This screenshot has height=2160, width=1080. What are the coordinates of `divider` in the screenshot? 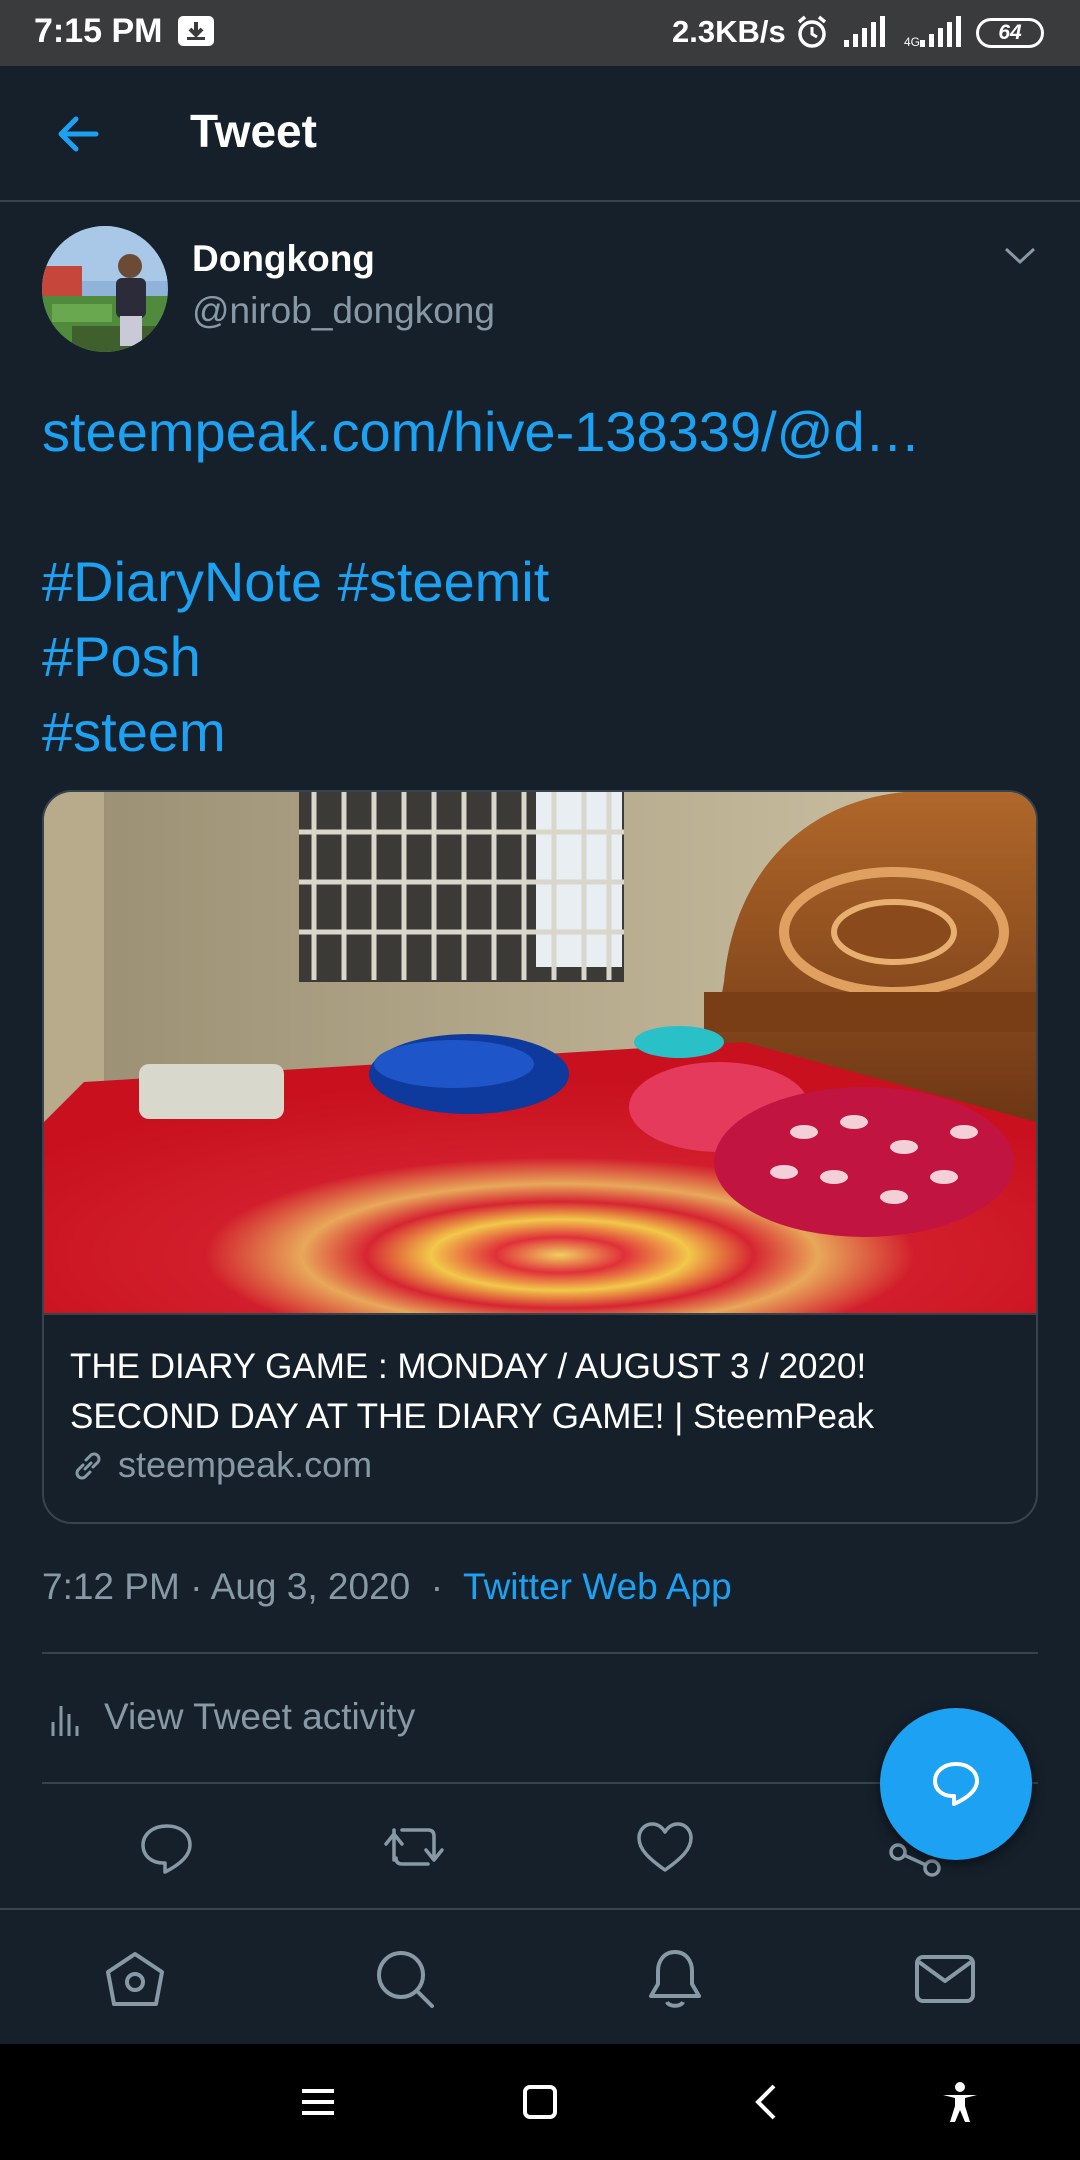 It's located at (540, 1653).